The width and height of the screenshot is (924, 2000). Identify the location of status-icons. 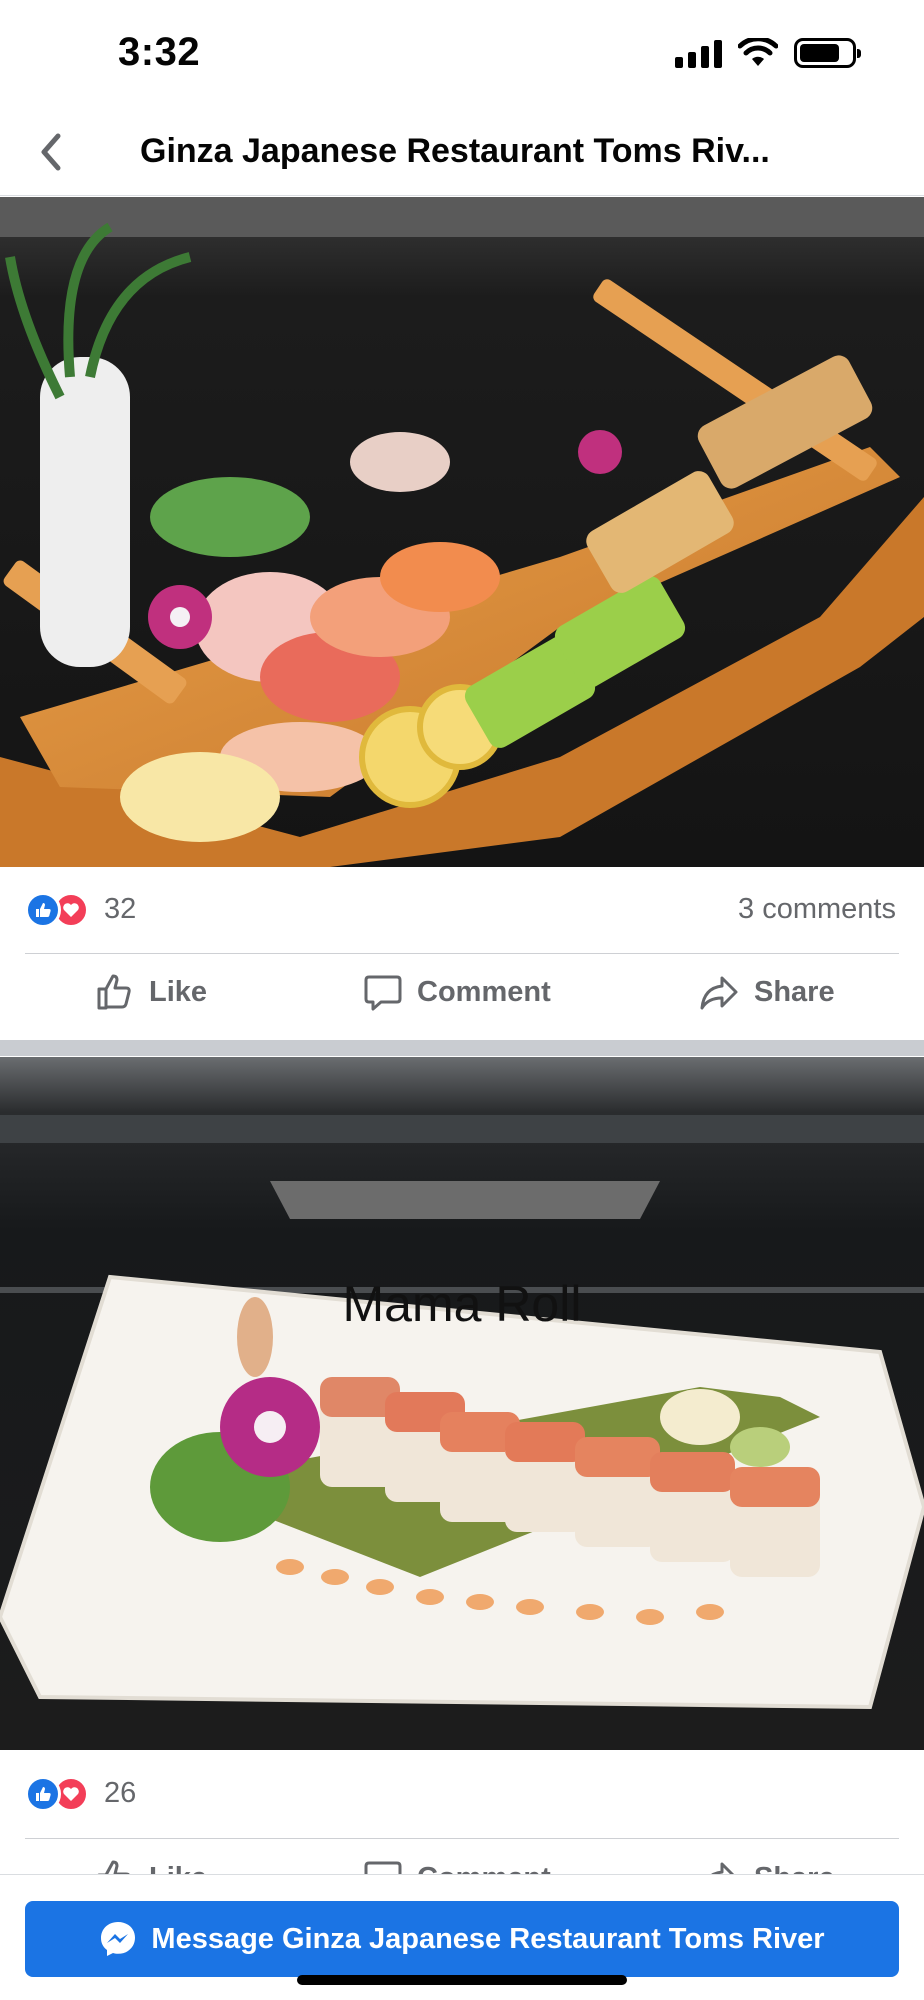
(768, 53).